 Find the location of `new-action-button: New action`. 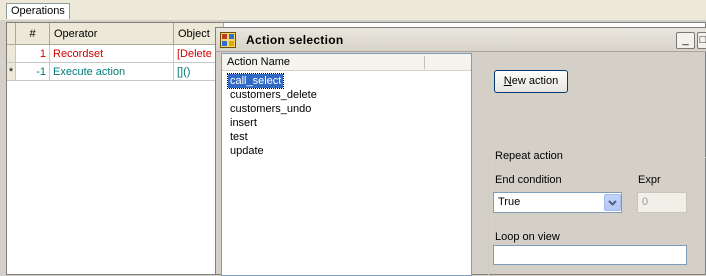

new-action-button: New action is located at coordinates (531, 81).